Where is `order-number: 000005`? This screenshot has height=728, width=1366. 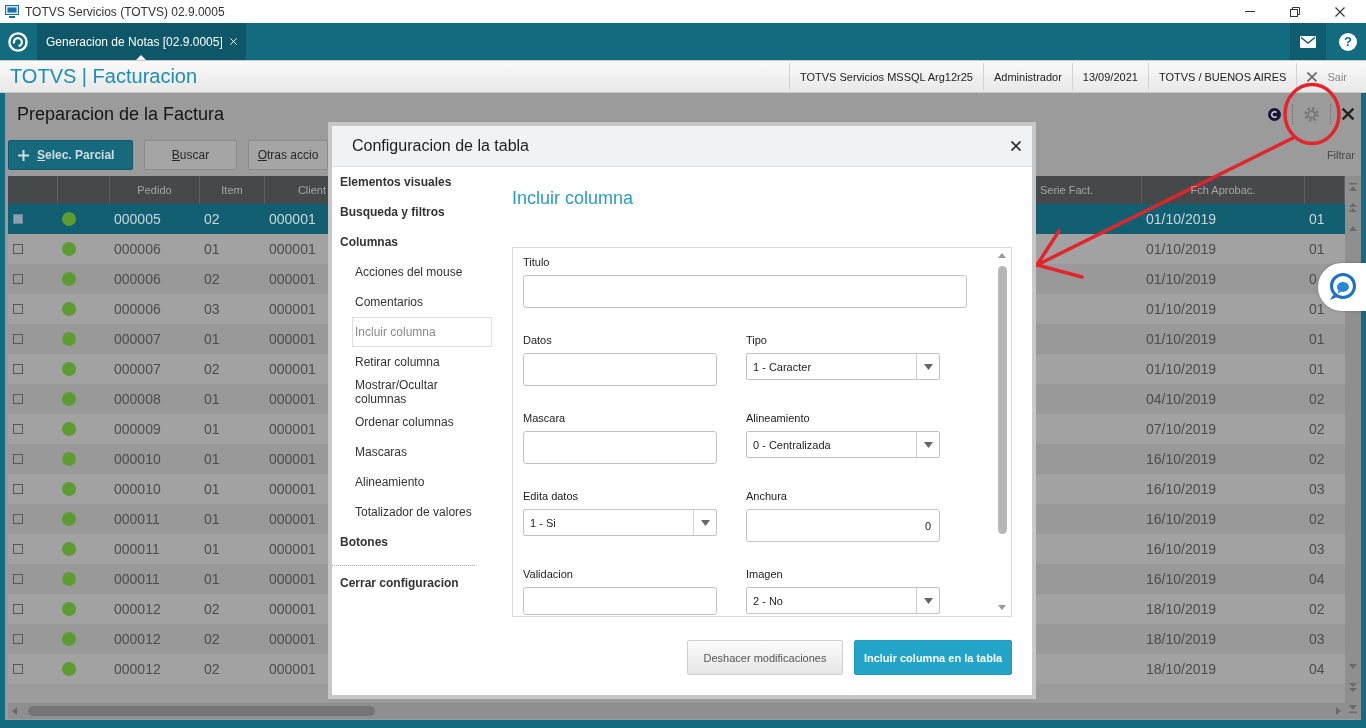 order-number: 000005 is located at coordinates (137, 219).